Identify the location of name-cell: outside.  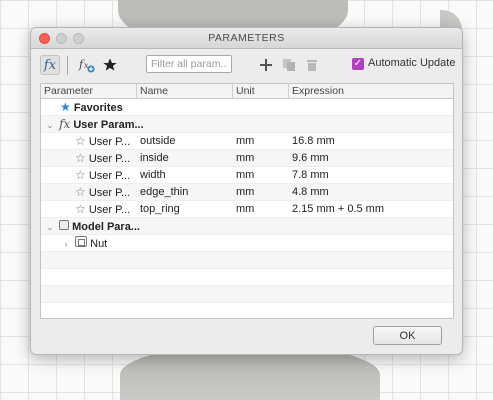
(158, 141).